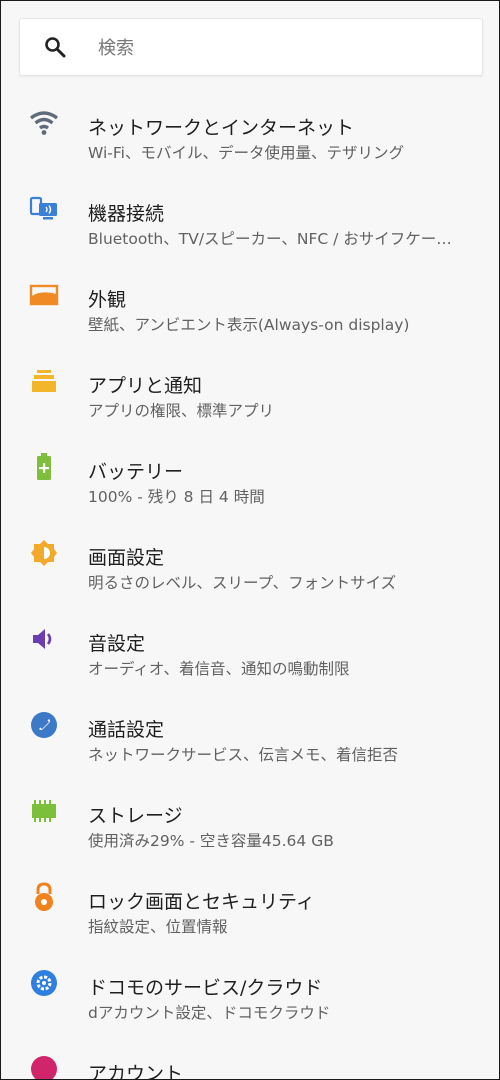 The width and height of the screenshot is (500, 1080). Describe the element at coordinates (44, 553) in the screenshot. I see `brightness-icon` at that location.